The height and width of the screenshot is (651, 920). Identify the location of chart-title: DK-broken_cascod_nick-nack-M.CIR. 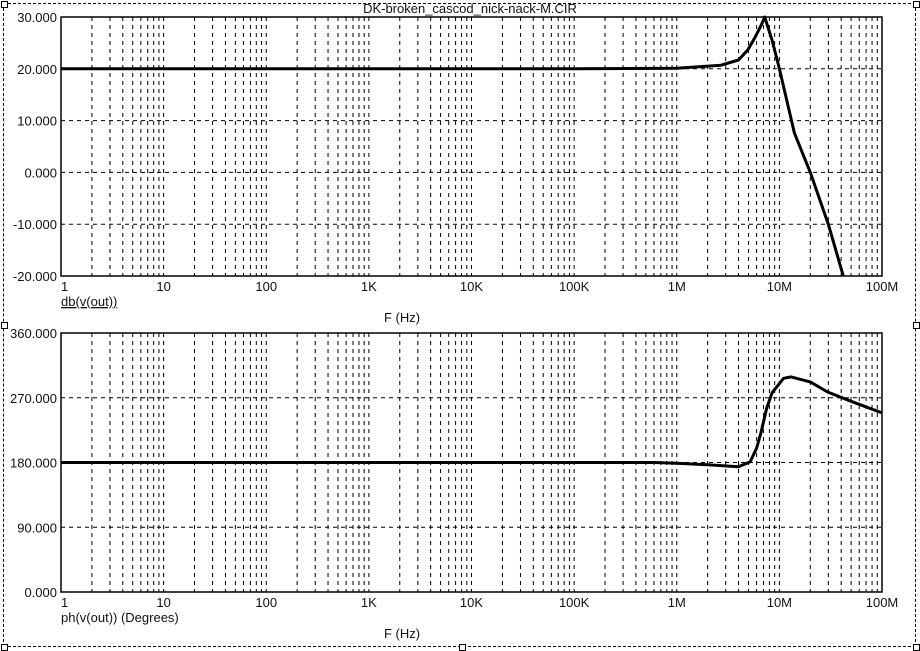
(470, 8).